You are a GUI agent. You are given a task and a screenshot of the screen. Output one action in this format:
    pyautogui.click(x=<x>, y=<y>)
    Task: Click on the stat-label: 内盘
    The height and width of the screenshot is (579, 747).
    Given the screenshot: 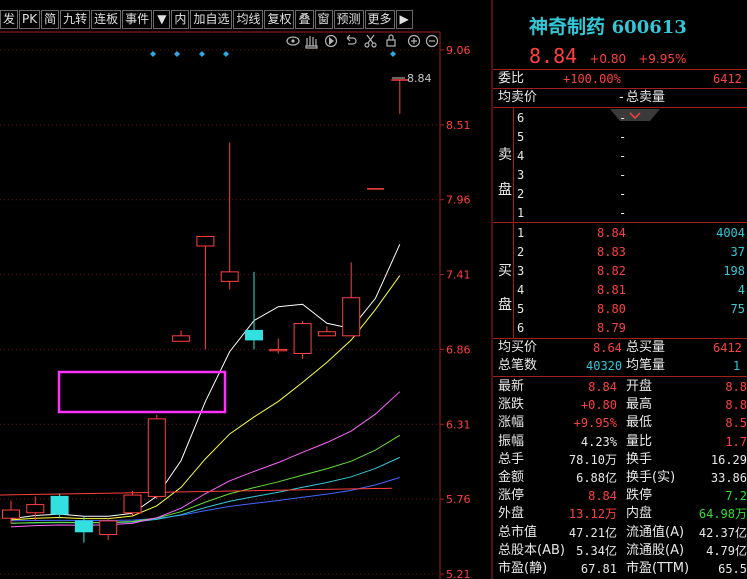 What is the action you would take?
    pyautogui.click(x=639, y=514)
    